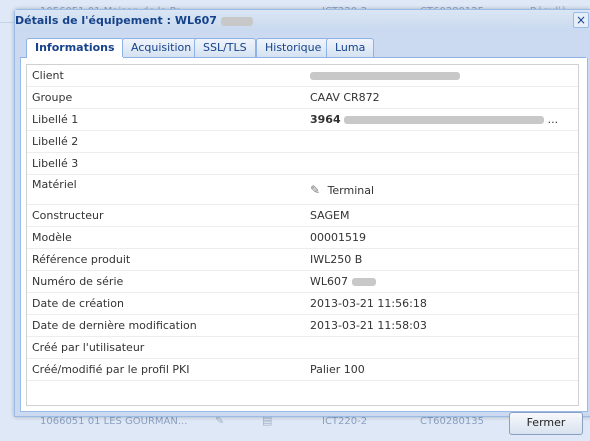 This screenshot has height=441, width=590. Describe the element at coordinates (441, 237) in the screenshot. I see `value-modele: 00001519` at that location.